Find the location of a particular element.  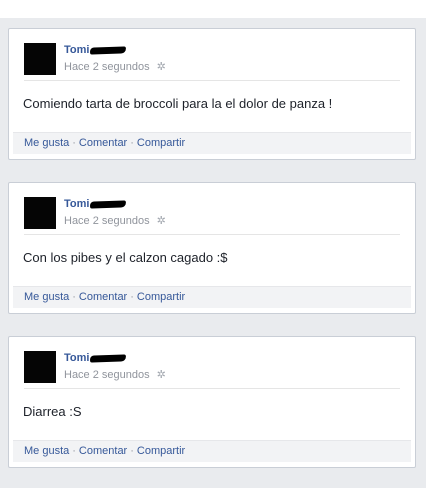

post-text: Con los pibes y el calzon cagado :$ is located at coordinates (125, 257).